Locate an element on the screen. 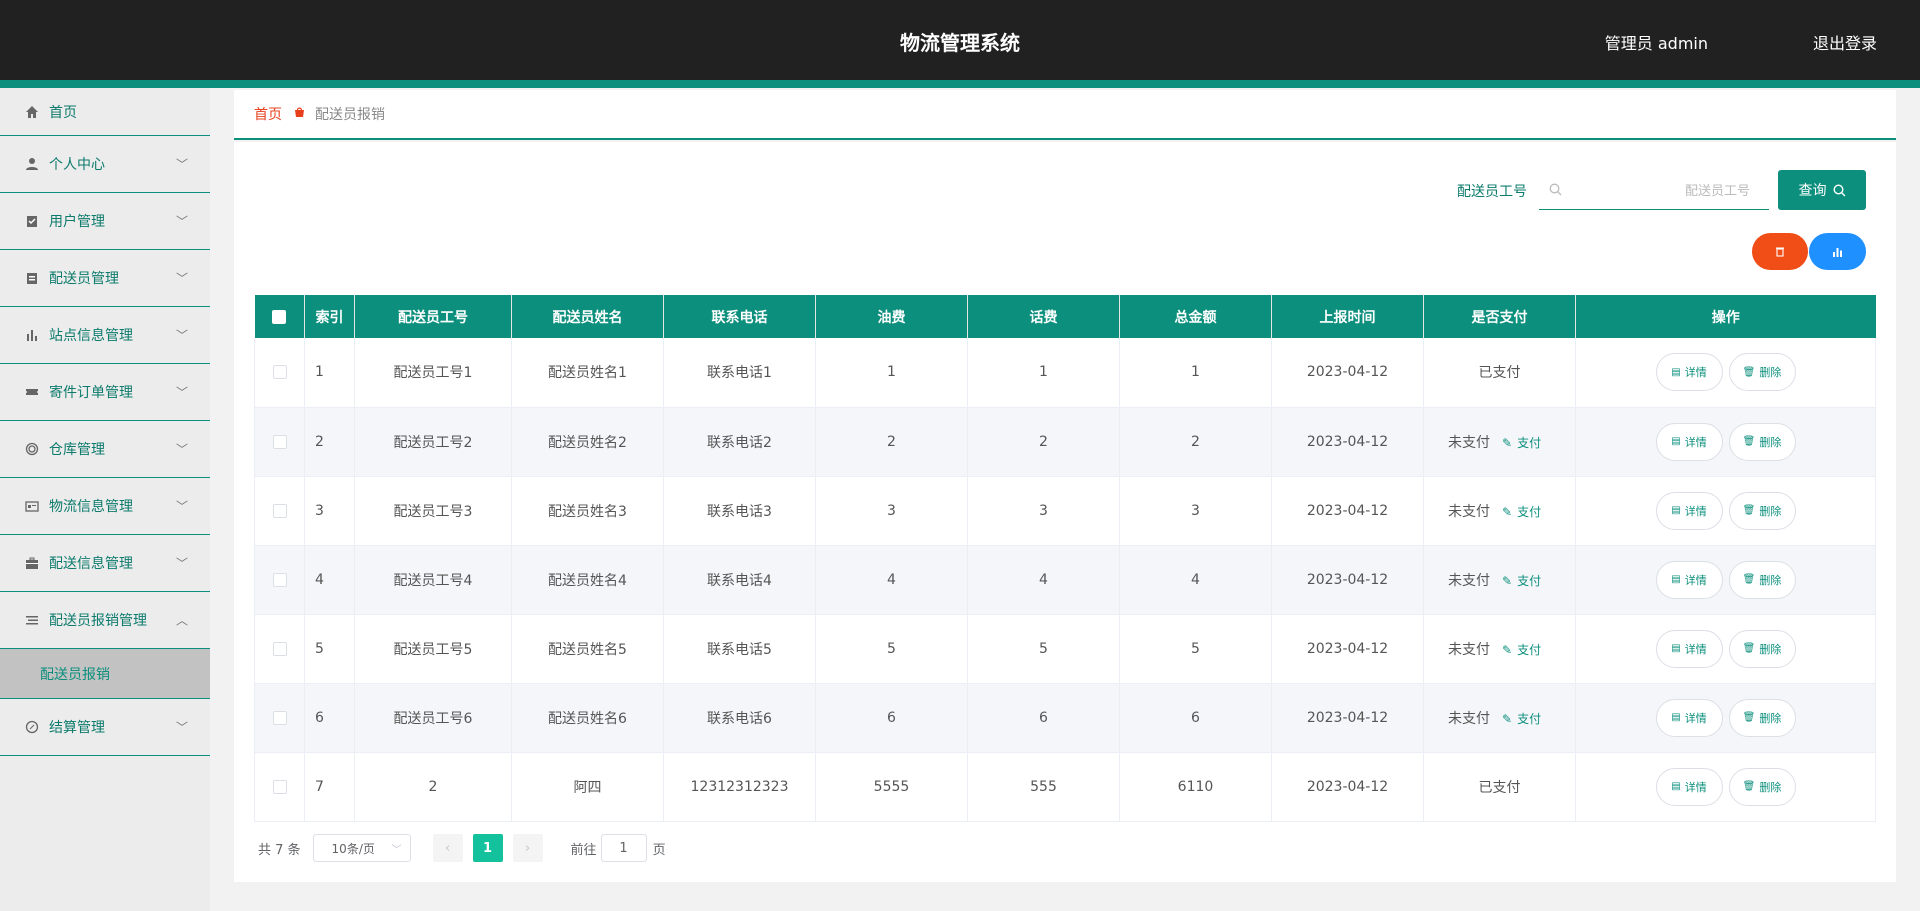  sidebar-item-warehouse: 仓库管理 ﹀ is located at coordinates (105, 449).